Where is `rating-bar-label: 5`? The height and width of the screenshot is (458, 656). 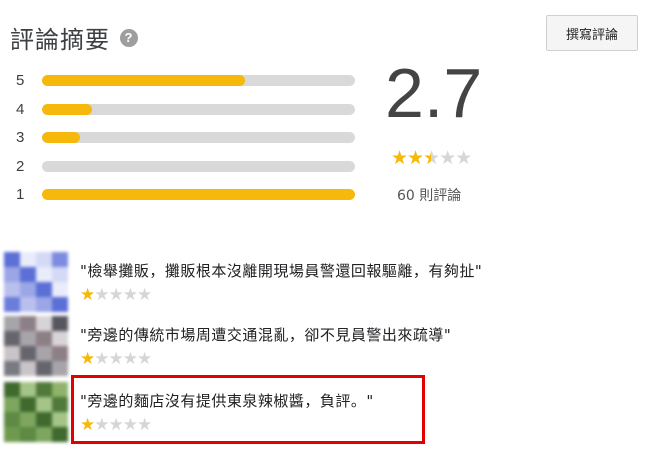
rating-bar-label: 5 is located at coordinates (20, 80).